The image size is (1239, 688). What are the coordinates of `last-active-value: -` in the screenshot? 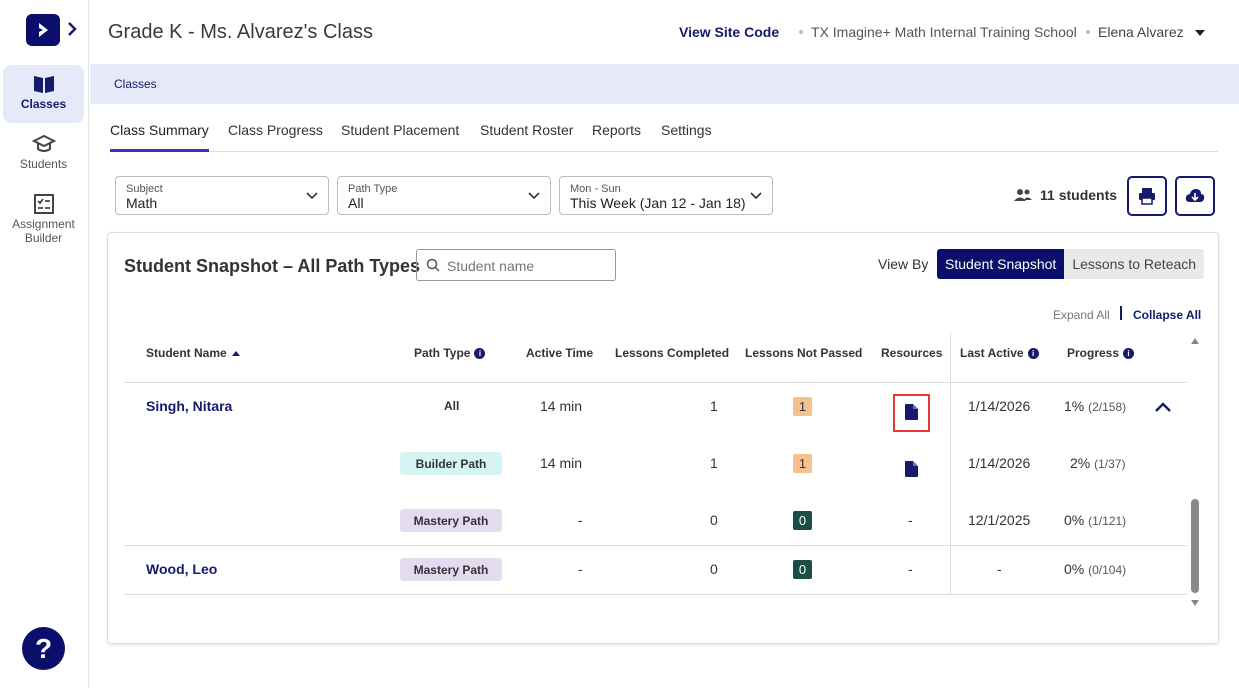 It's located at (999, 569).